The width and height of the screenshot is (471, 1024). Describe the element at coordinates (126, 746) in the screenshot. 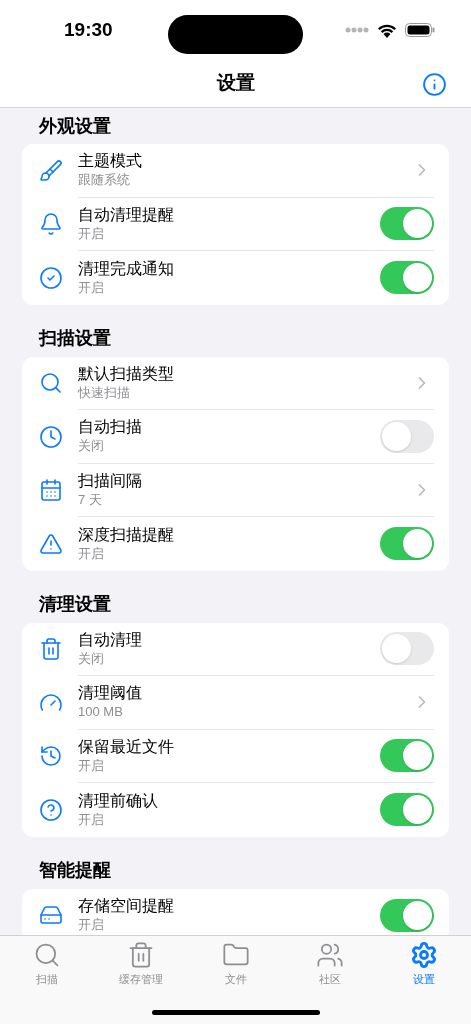

I see `row-label: 保留最近文件` at that location.